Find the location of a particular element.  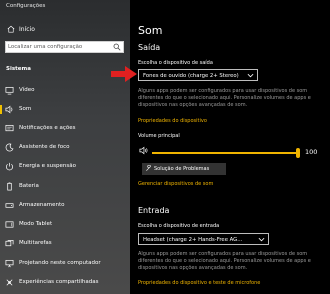

sidebar-item-label: Assistente de foco is located at coordinates (44, 147).